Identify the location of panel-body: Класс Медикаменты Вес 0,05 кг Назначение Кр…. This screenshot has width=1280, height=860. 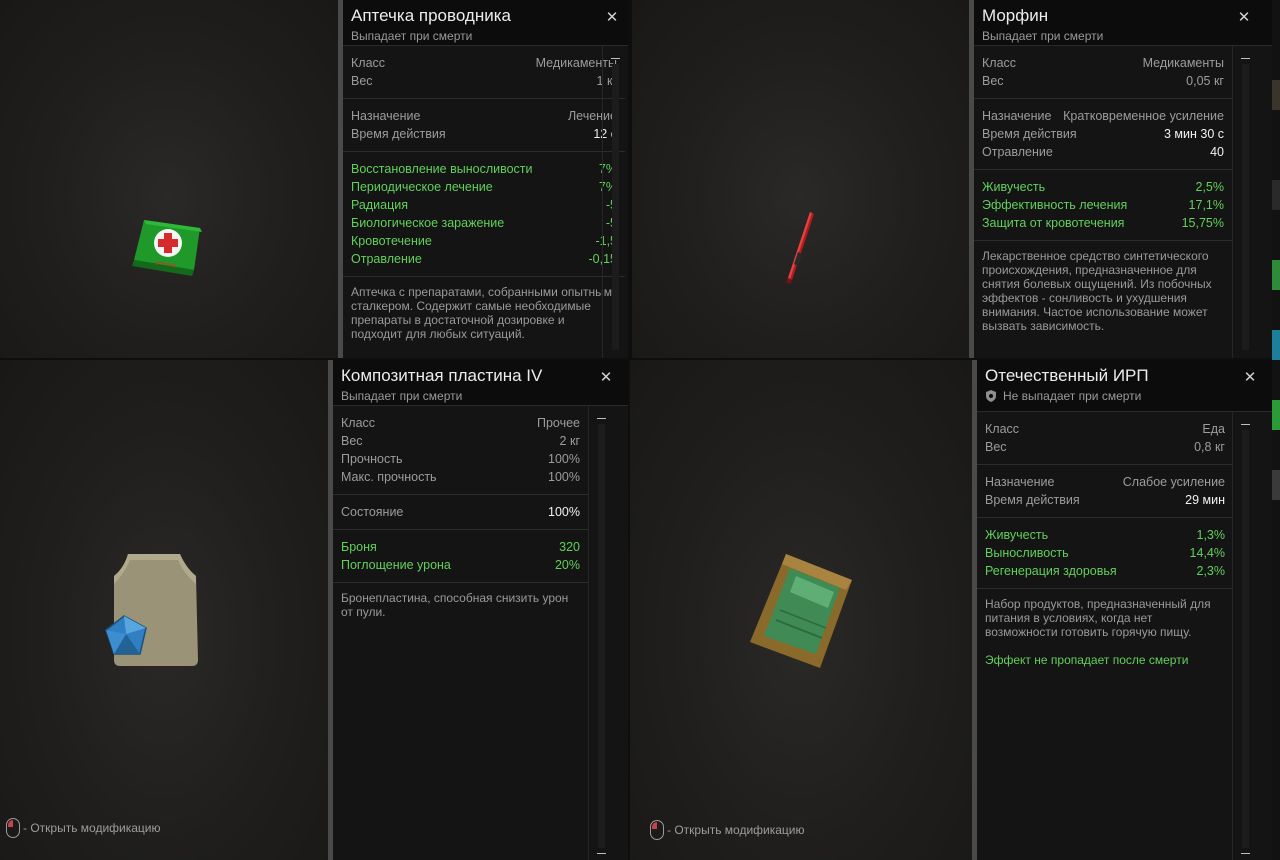
(1103, 202).